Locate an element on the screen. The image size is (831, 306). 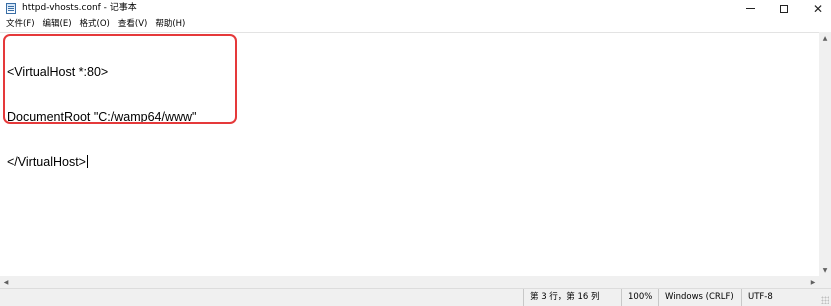
text-caret is located at coordinates (87, 161).